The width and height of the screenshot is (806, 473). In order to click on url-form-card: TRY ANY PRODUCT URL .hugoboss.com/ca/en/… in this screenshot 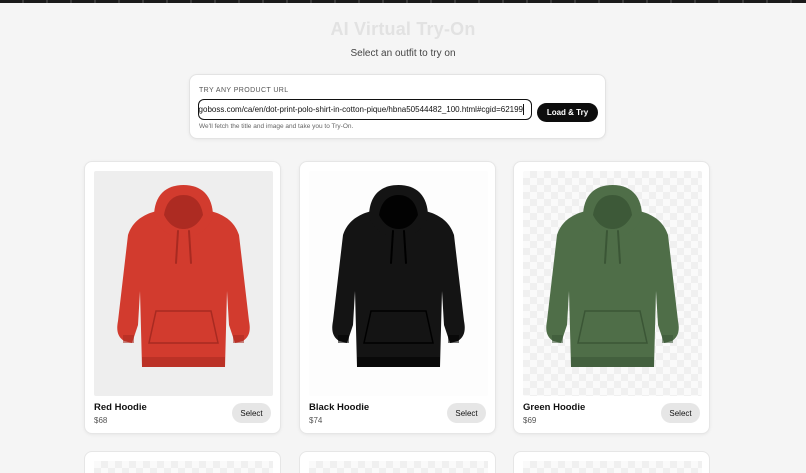, I will do `click(397, 106)`.